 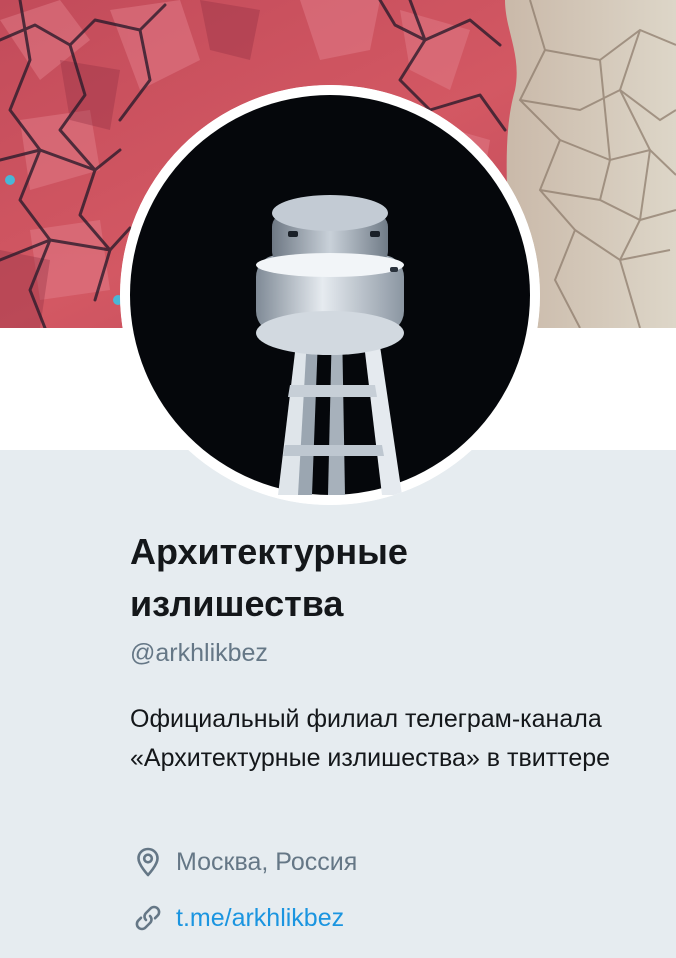 I want to click on profile-screen-name: @arkhlikbez, so click(x=199, y=653).